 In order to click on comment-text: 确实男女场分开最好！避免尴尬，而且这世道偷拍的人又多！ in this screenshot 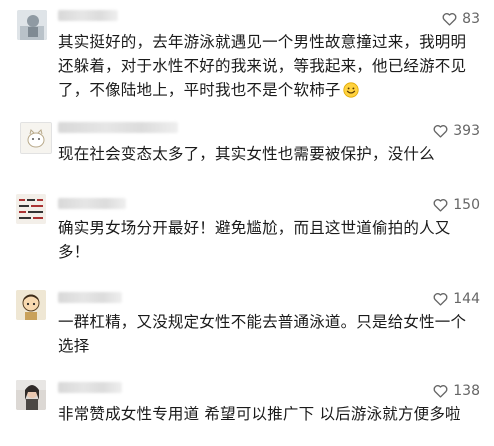, I will do `click(254, 240)`.